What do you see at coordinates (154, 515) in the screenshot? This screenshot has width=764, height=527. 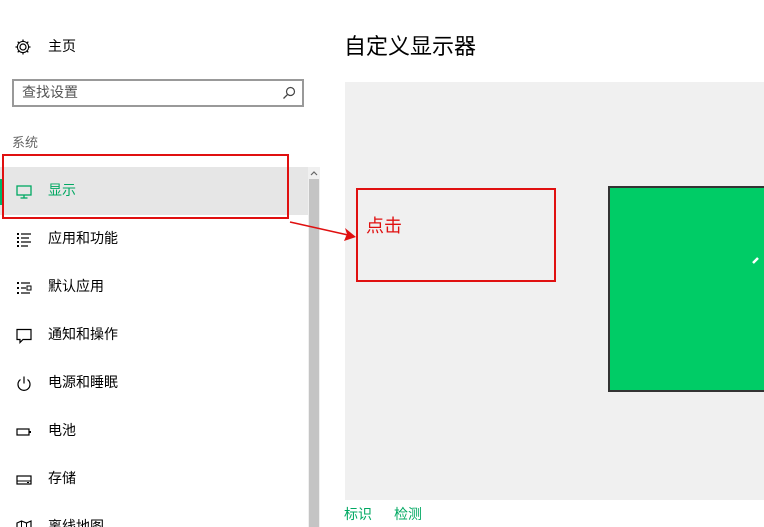 I see `sidebar-item-offline-maps: 离线地图` at bounding box center [154, 515].